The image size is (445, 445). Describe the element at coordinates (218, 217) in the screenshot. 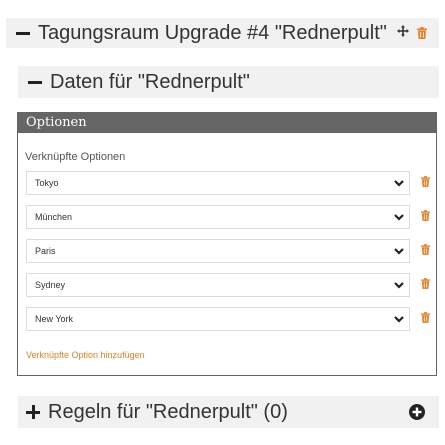

I see `linked-option-select: München` at that location.